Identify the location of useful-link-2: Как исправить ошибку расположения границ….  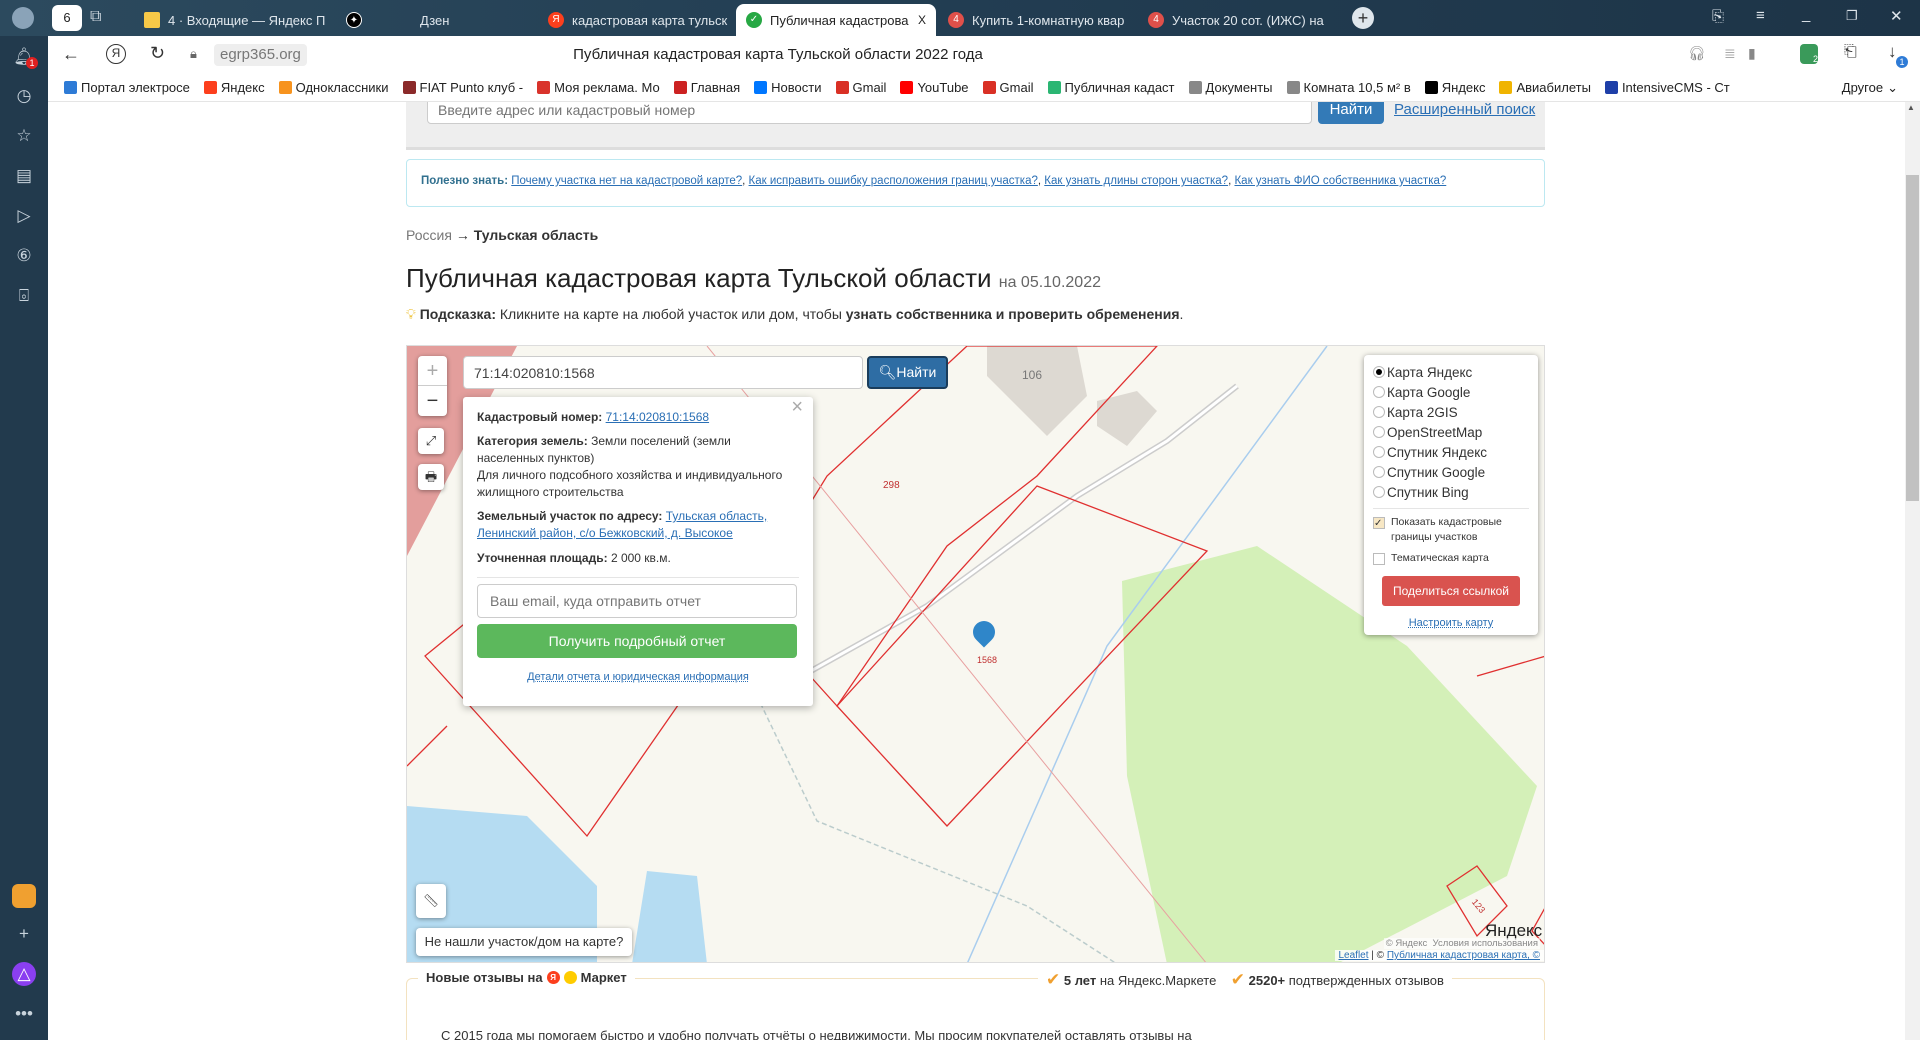
(893, 181).